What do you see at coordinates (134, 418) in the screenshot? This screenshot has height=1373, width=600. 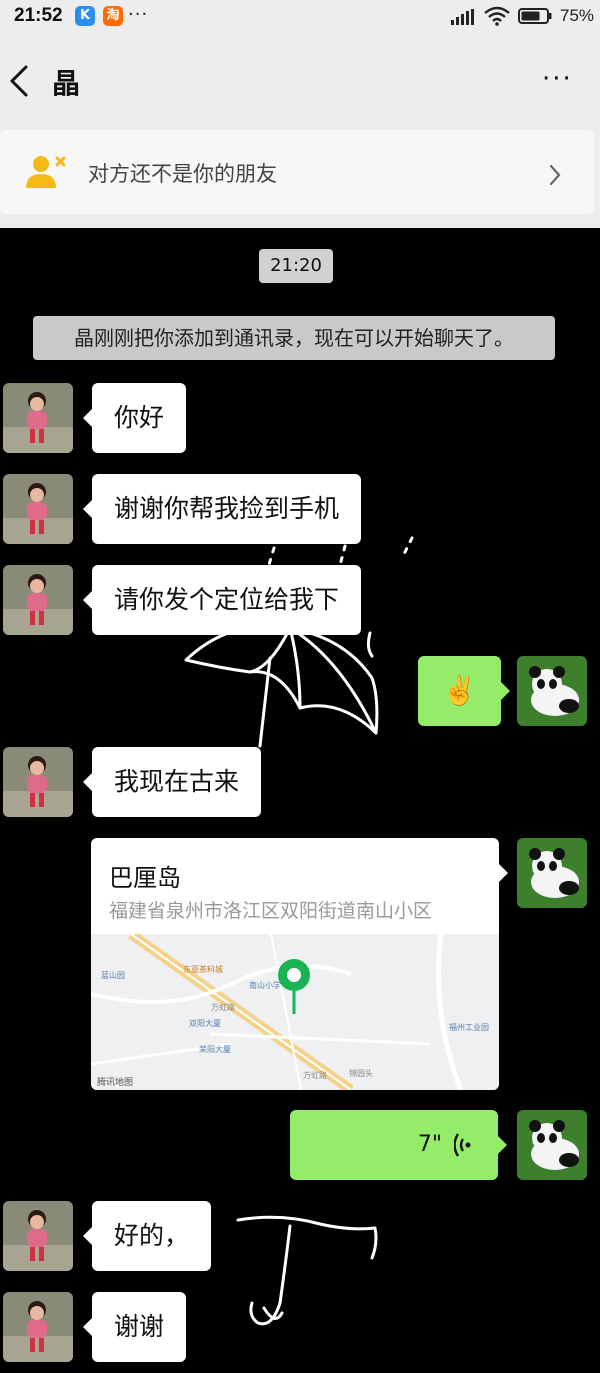 I see `message-bubble: 你好` at bounding box center [134, 418].